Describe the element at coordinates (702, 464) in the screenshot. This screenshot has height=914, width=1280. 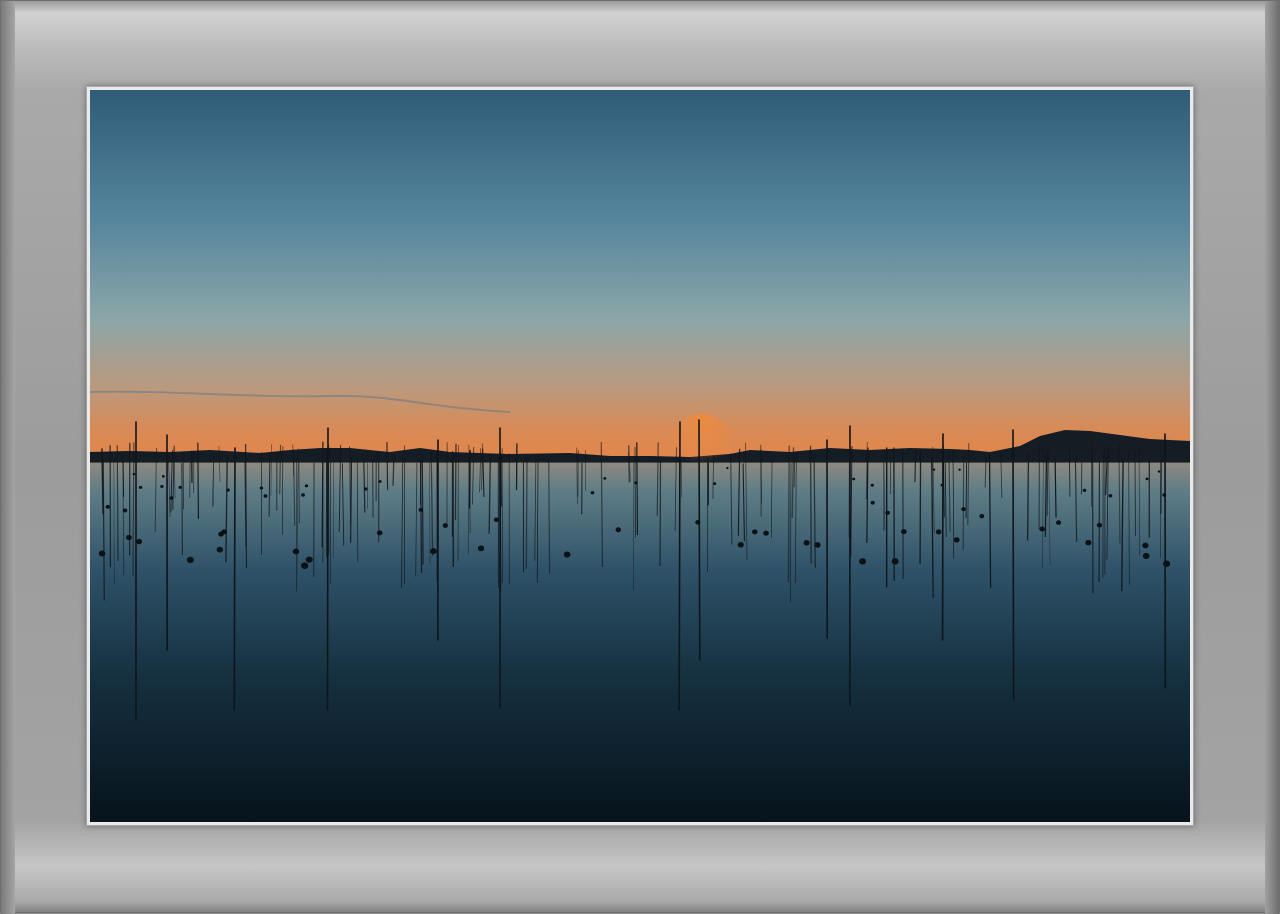
I see `sun-reflection` at that location.